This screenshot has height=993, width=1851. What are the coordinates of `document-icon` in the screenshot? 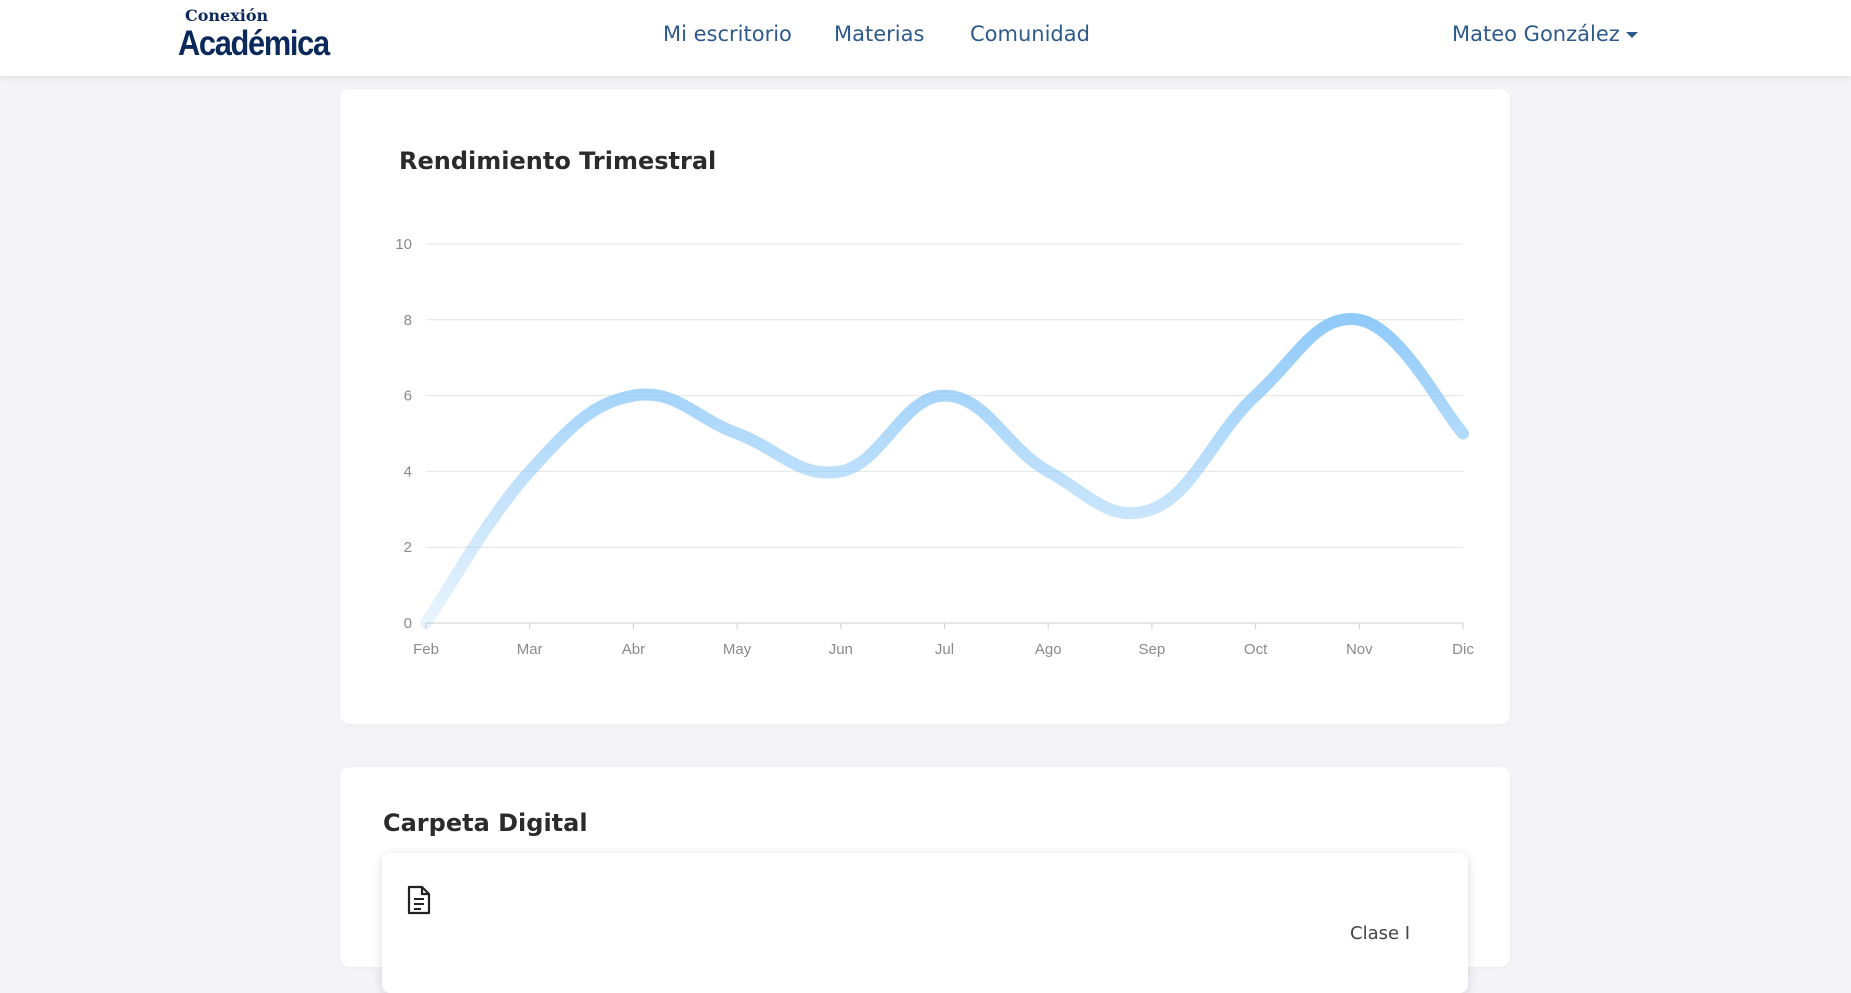 It's located at (419, 900).